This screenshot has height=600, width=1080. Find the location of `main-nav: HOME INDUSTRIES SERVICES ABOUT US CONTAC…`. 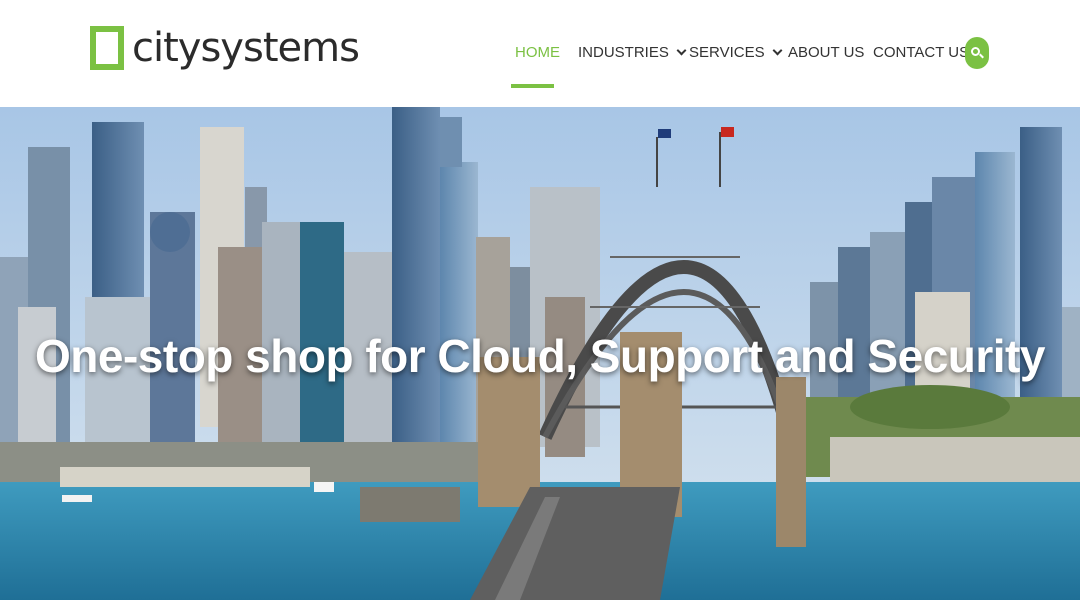

main-nav: HOME INDUSTRIES SERVICES ABOUT US CONTAC… is located at coordinates (540, 56).